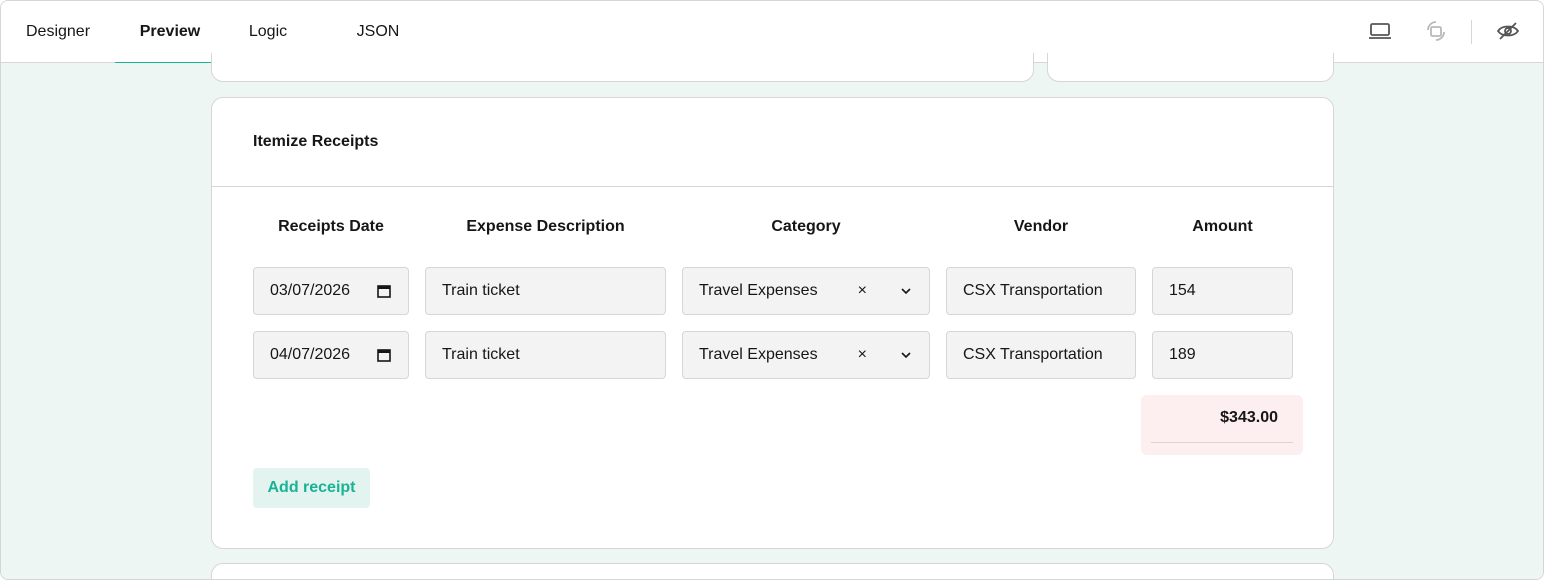 This screenshot has width=1544, height=580. I want to click on date-value: 04/07/2026, so click(310, 354).